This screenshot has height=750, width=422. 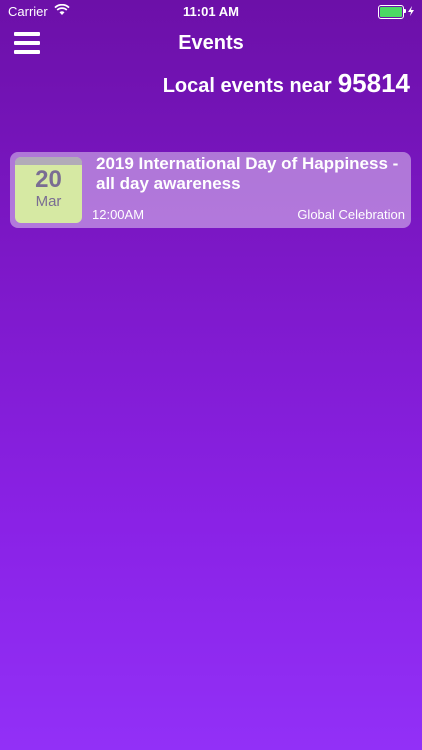 I want to click on battery-fill, so click(x=391, y=11).